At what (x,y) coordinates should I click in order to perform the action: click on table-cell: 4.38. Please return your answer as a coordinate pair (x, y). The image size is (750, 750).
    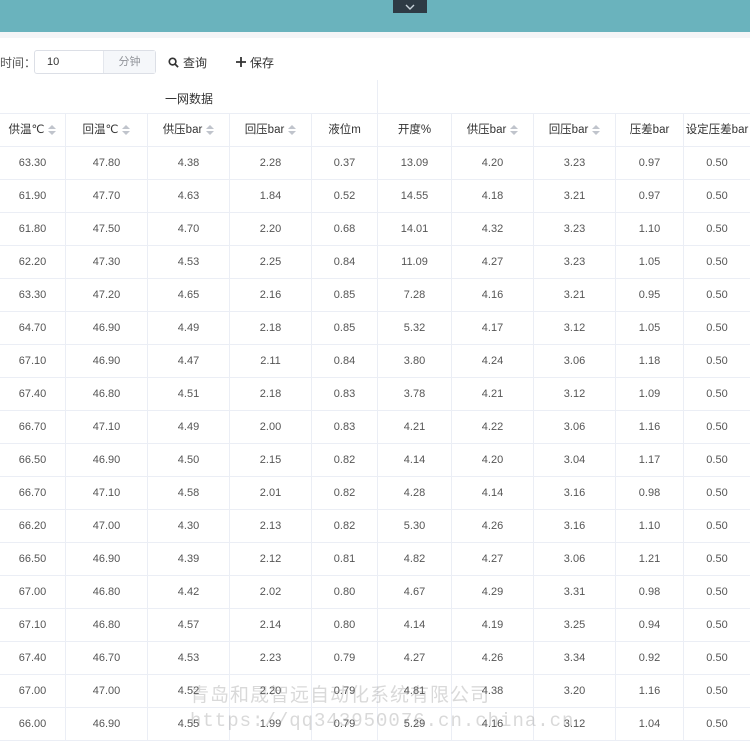
    Looking at the image, I should click on (189, 163).